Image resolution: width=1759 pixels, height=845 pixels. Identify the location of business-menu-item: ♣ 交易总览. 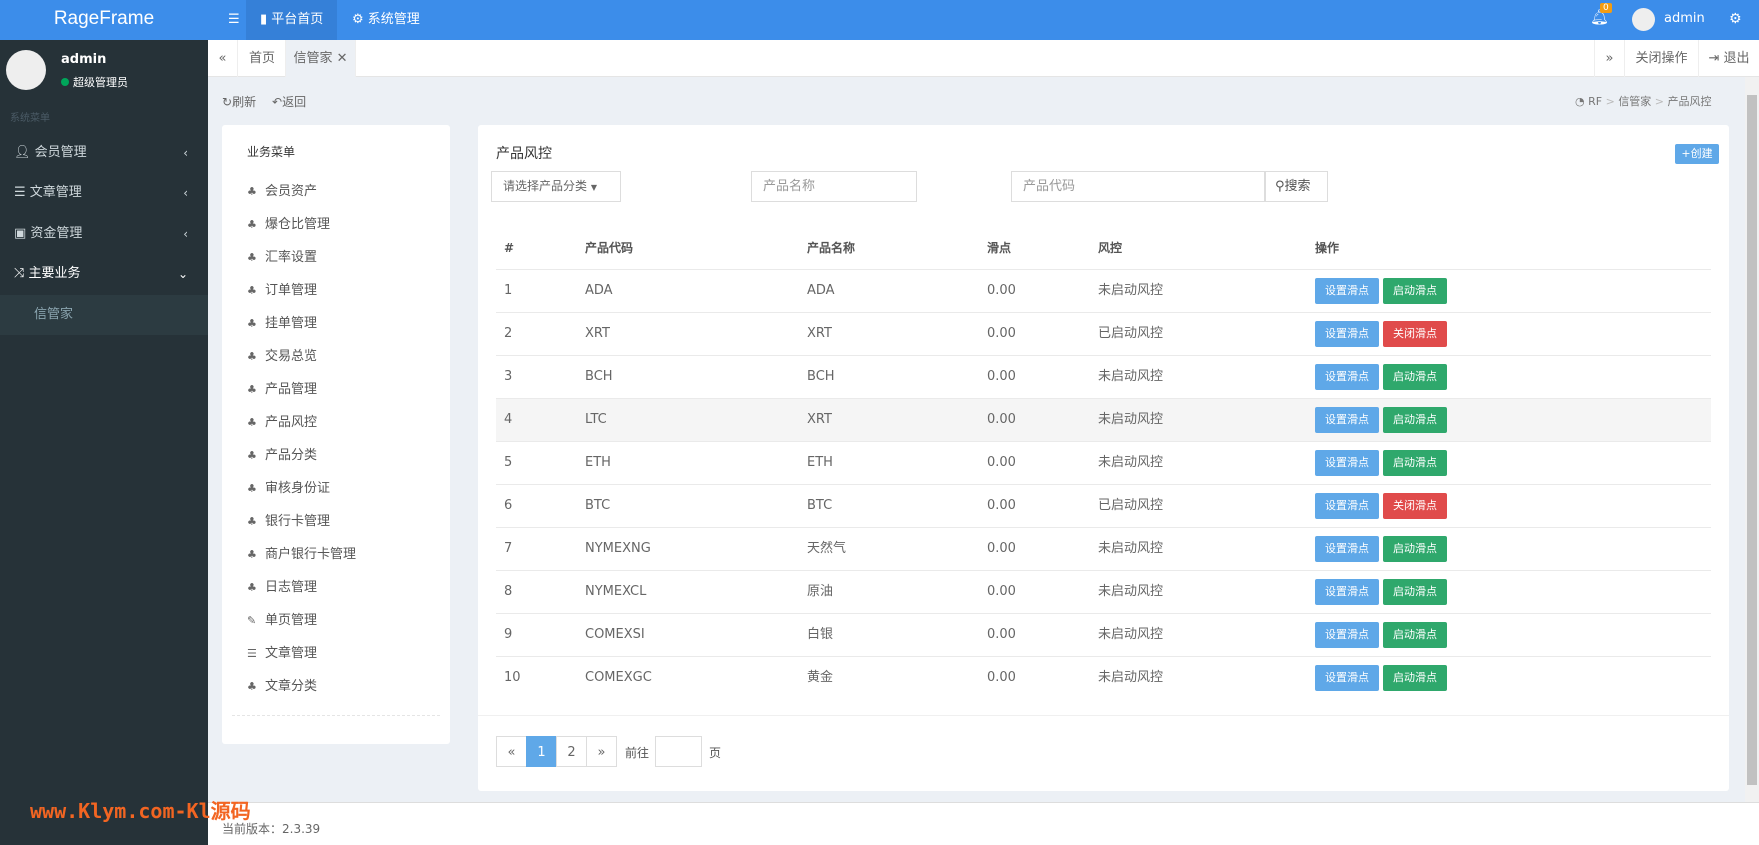
(282, 354).